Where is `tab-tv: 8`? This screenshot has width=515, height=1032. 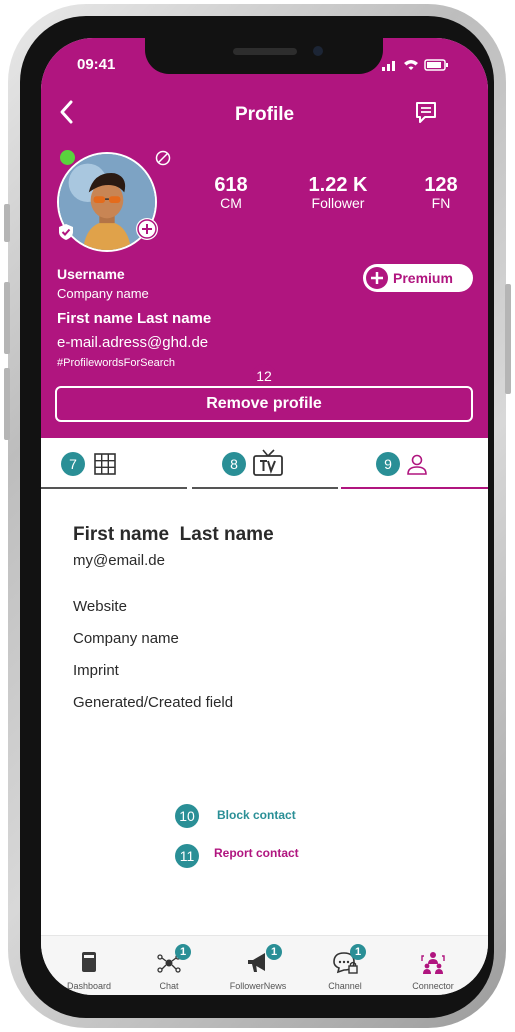
tab-tv: 8 is located at coordinates (264, 464).